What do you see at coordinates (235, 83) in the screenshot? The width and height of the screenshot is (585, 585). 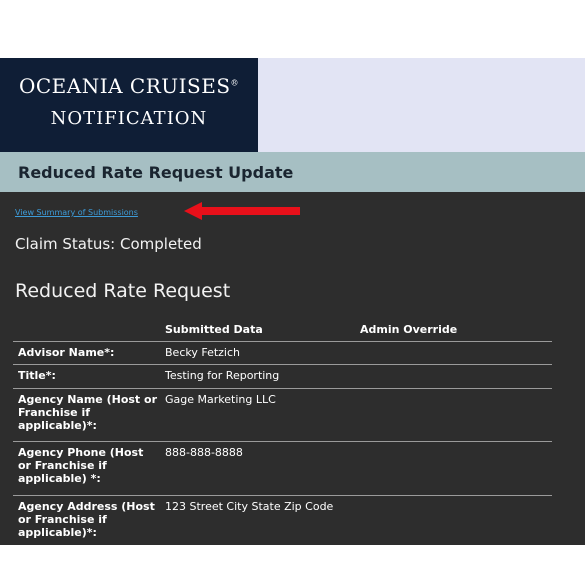 I see `registered-mark: ®` at bounding box center [235, 83].